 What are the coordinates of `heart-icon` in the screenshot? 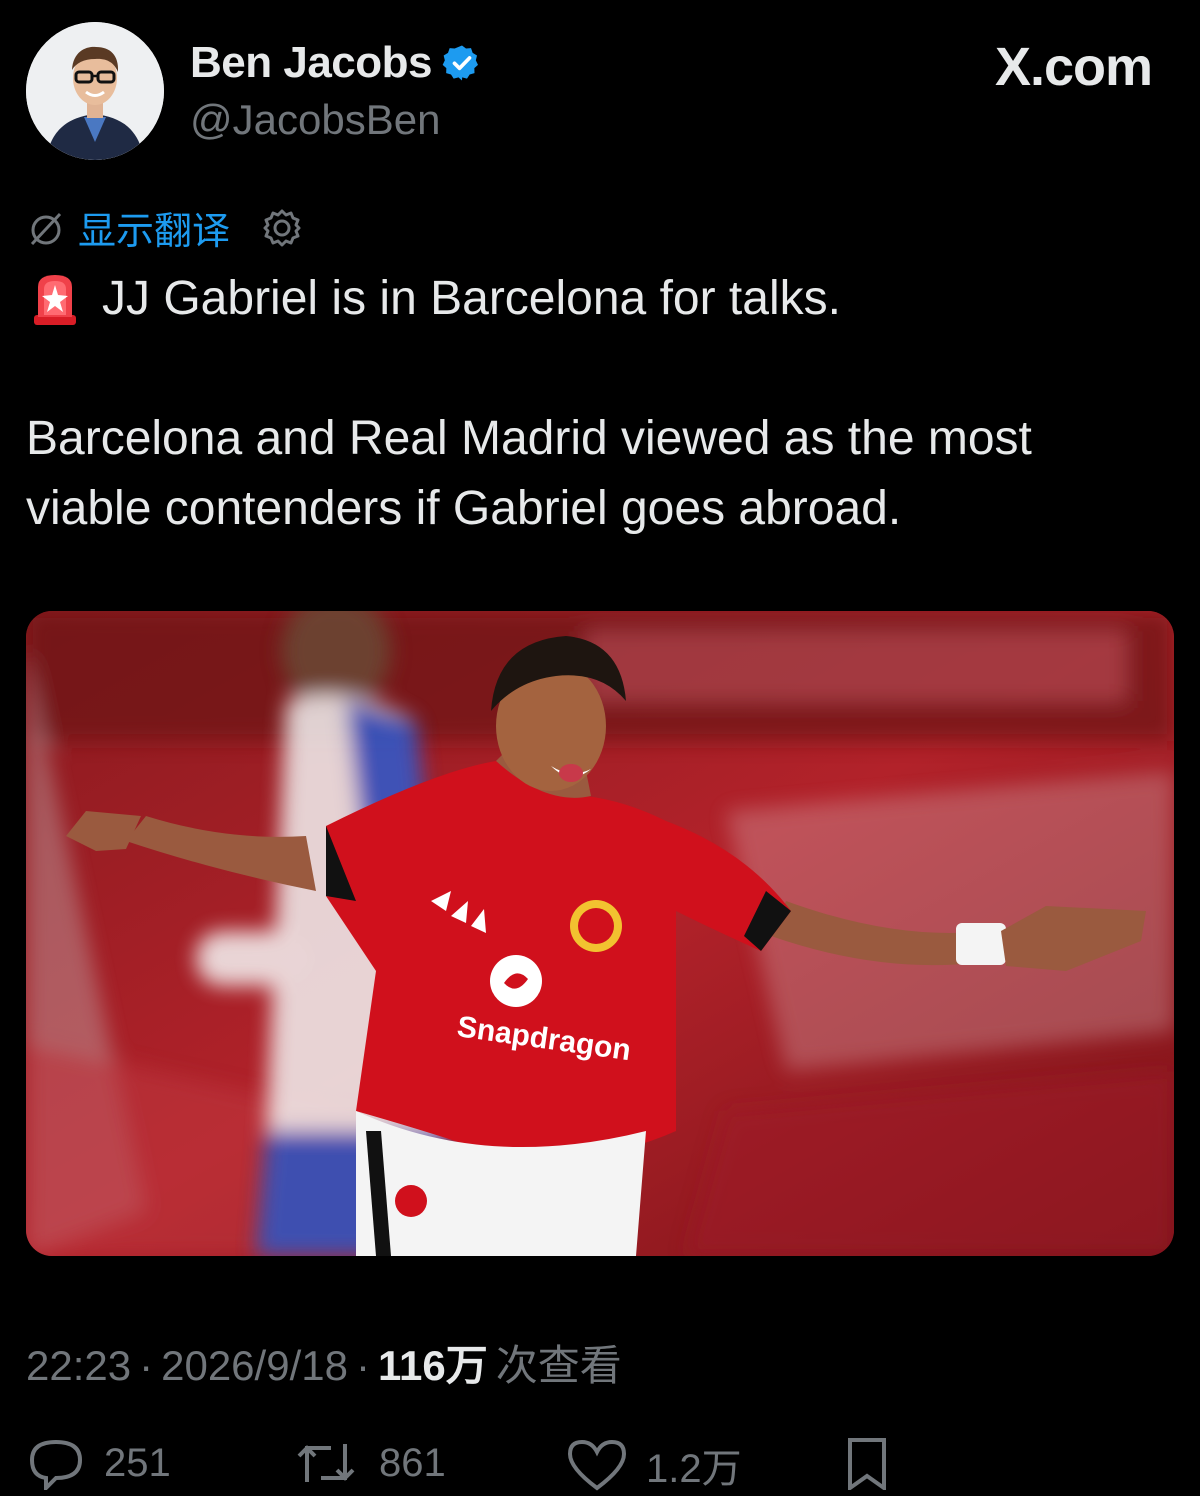 It's located at (597, 1465).